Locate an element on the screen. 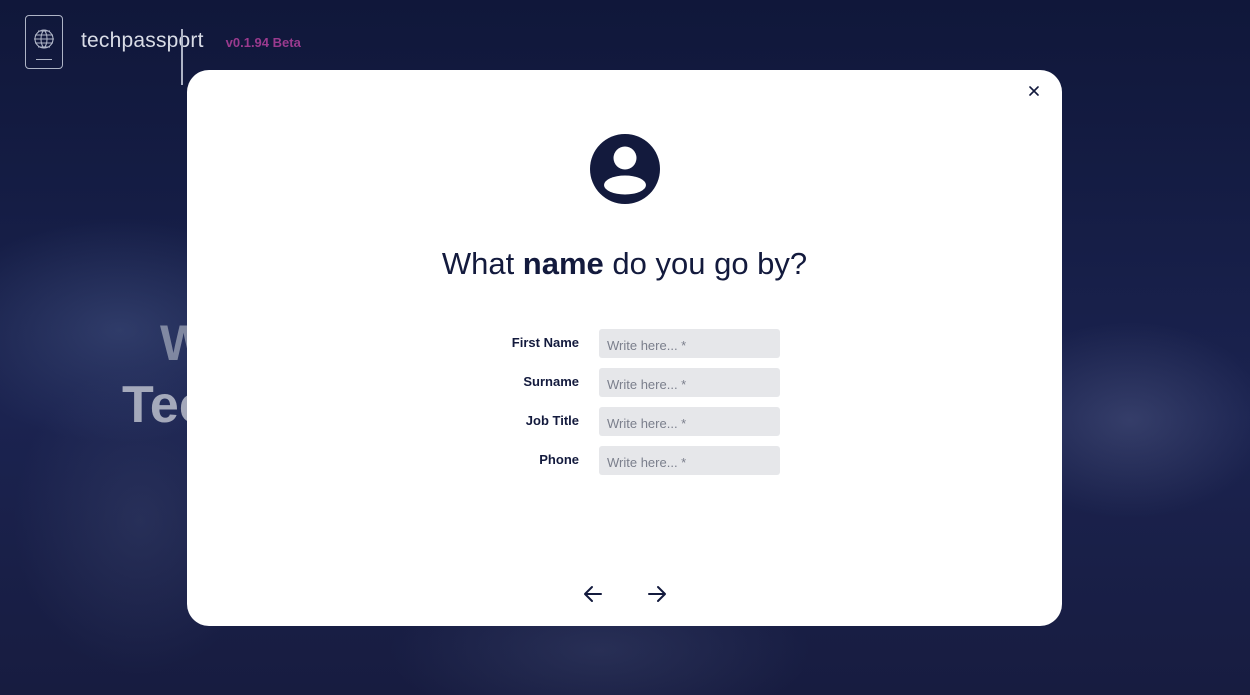 The image size is (1250, 695). brand-text: techpassport is located at coordinates (142, 40).